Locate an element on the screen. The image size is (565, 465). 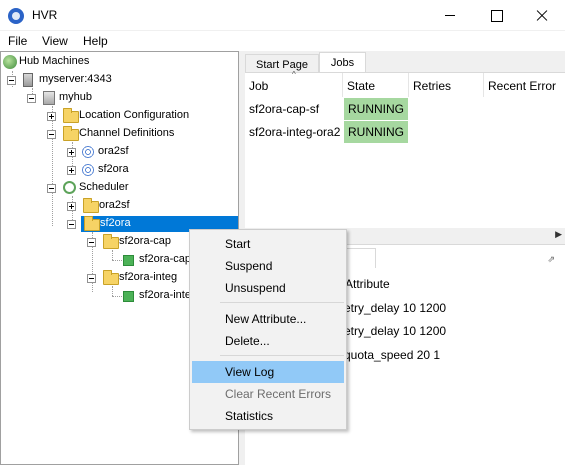
column-header-recent-error: Recent Error is located at coordinates (524, 85).